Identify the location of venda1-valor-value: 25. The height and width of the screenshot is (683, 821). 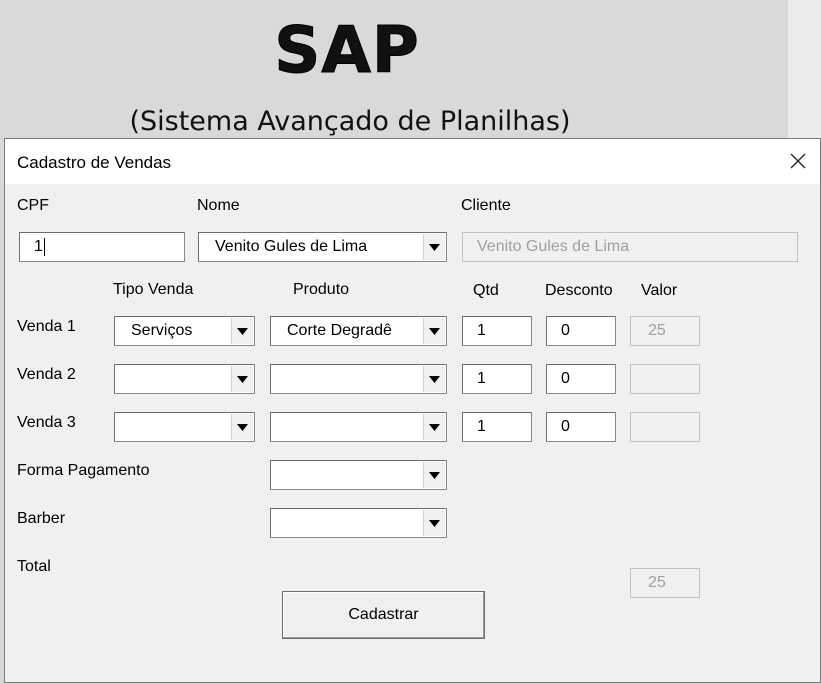
(657, 330).